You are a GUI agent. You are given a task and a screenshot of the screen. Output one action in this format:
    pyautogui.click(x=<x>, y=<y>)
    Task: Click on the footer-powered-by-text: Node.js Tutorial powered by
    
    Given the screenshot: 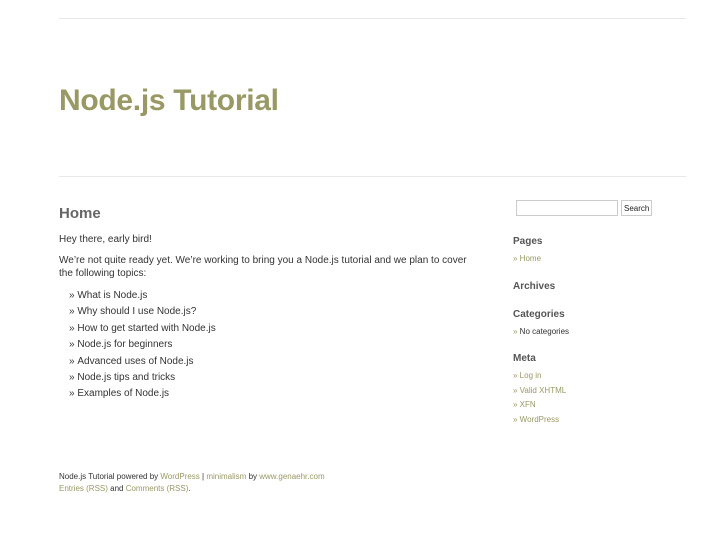 What is the action you would take?
    pyautogui.click(x=110, y=476)
    